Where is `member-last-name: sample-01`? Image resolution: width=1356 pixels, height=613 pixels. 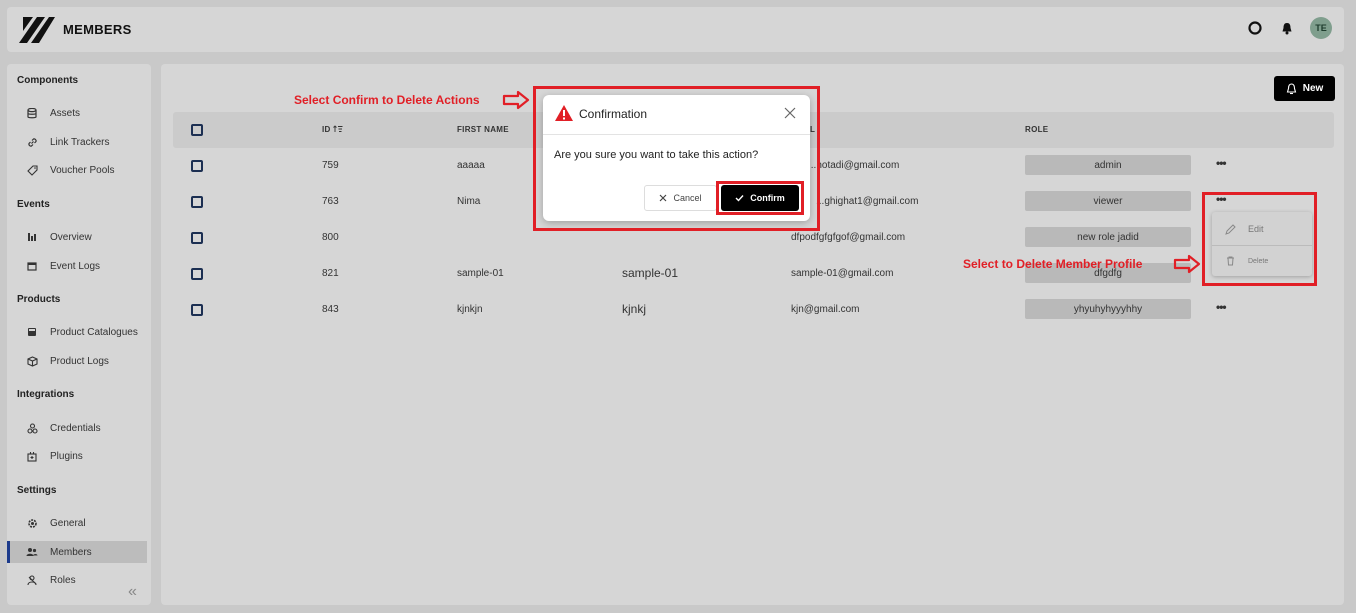 member-last-name: sample-01 is located at coordinates (650, 273).